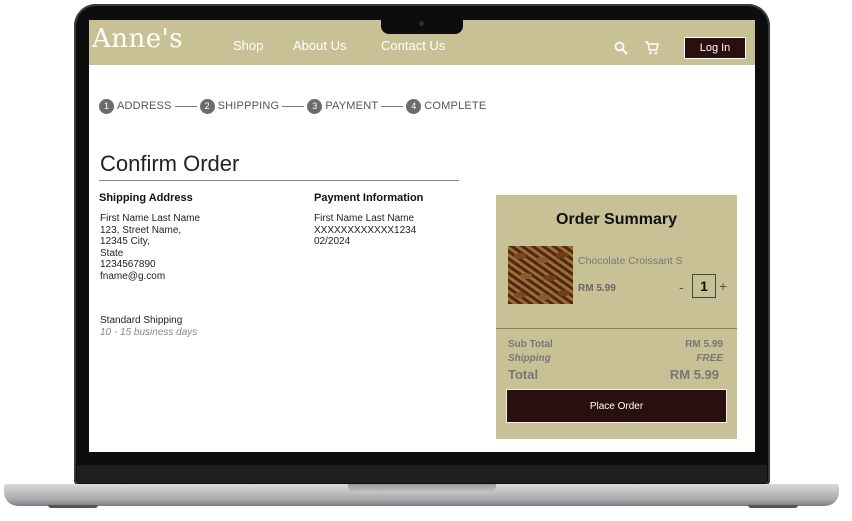  I want to click on step-number: 3, so click(315, 106).